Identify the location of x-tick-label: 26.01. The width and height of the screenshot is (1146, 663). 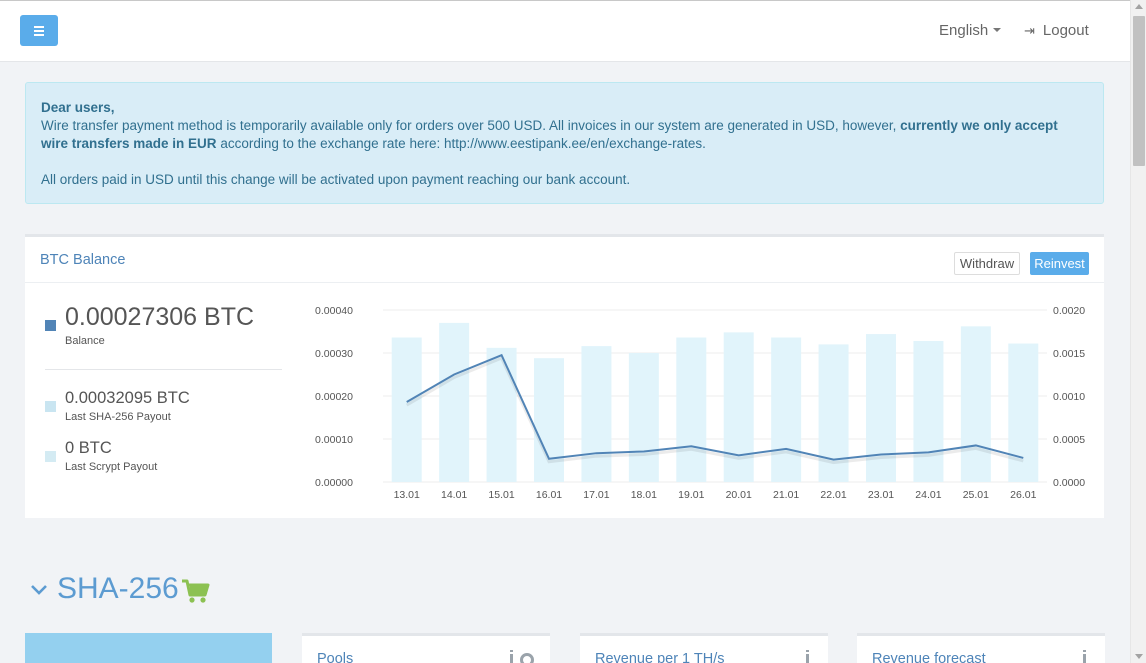
(1023, 495).